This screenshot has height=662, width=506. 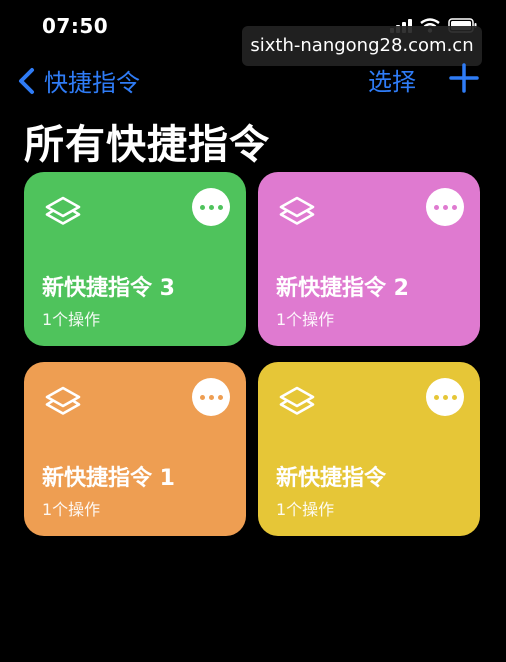 What do you see at coordinates (331, 478) in the screenshot?
I see `shortcut-name: 新快捷指令` at bounding box center [331, 478].